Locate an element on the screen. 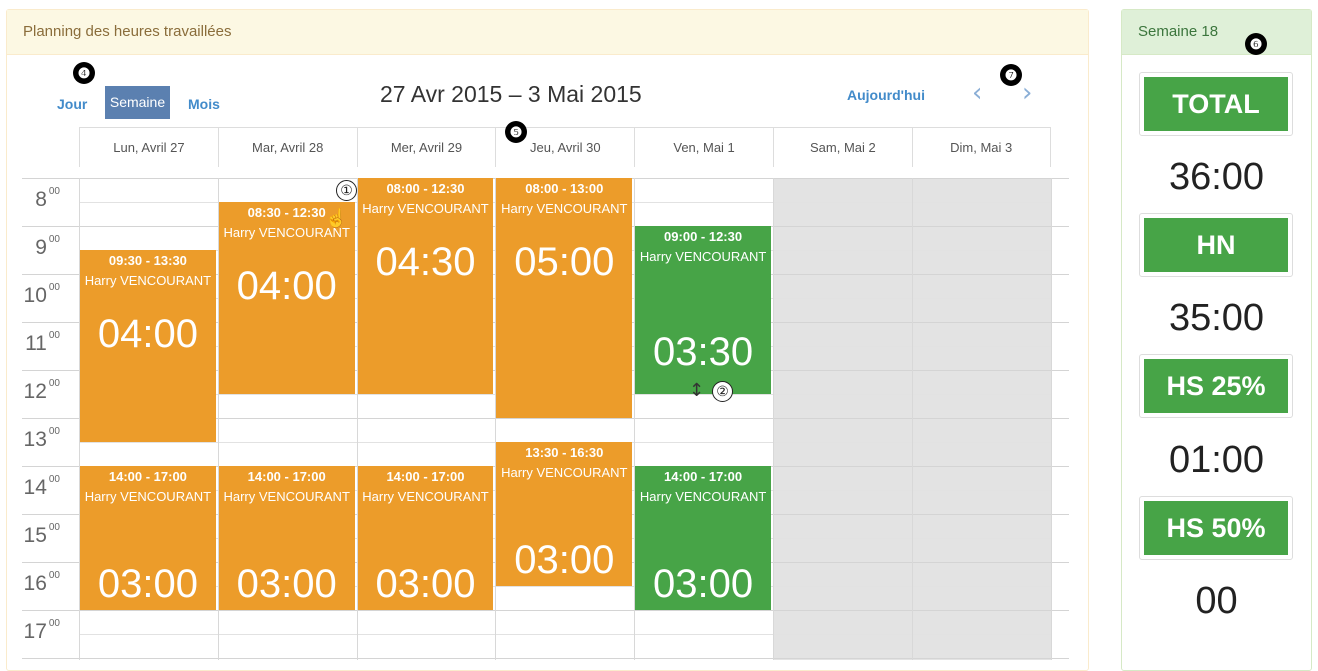 Image resolution: width=1318 pixels, height=671 pixels. hour-label: 14 00 is located at coordinates (41, 487).